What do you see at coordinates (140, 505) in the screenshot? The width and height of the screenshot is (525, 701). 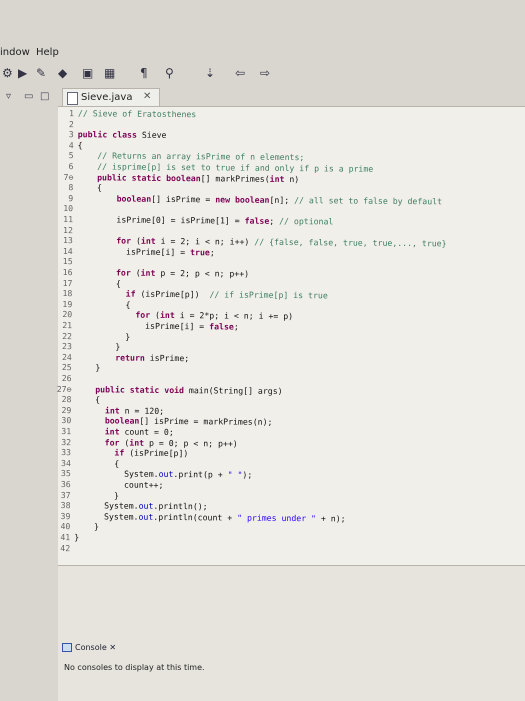 I see `code-text: System.out.println();` at bounding box center [140, 505].